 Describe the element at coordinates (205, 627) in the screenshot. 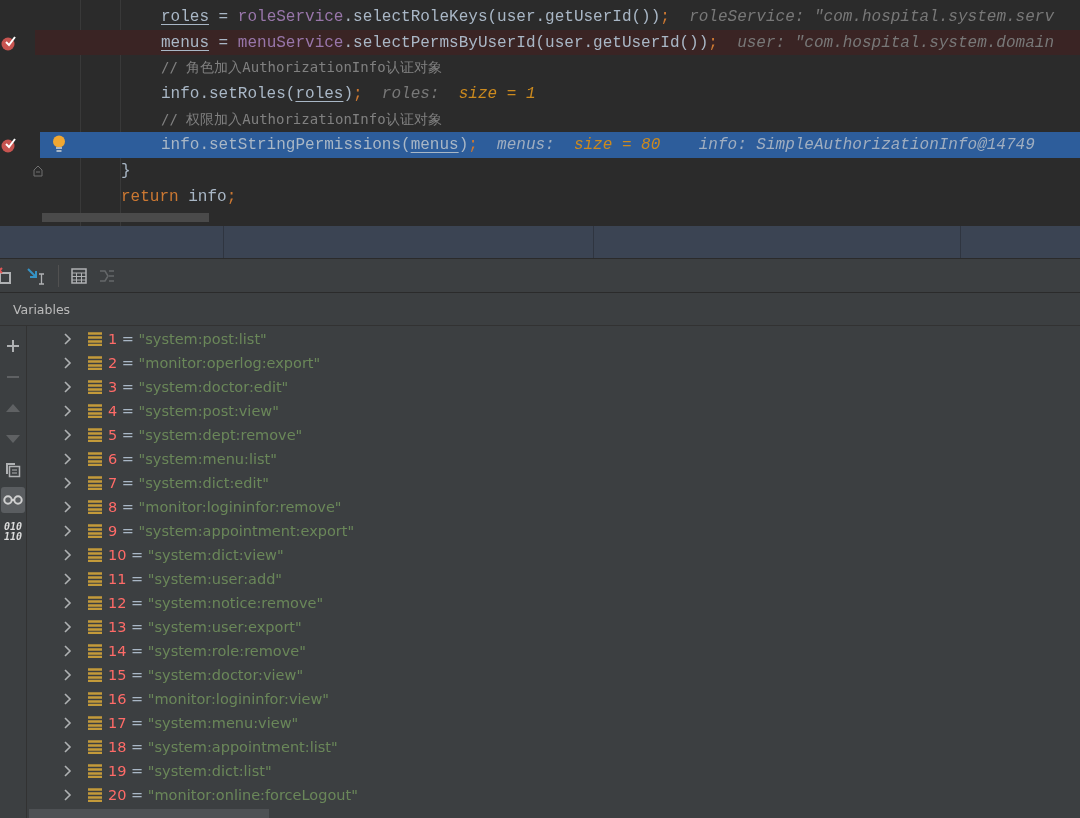

I see `variable-entry: 13 = "system:user:export"` at that location.